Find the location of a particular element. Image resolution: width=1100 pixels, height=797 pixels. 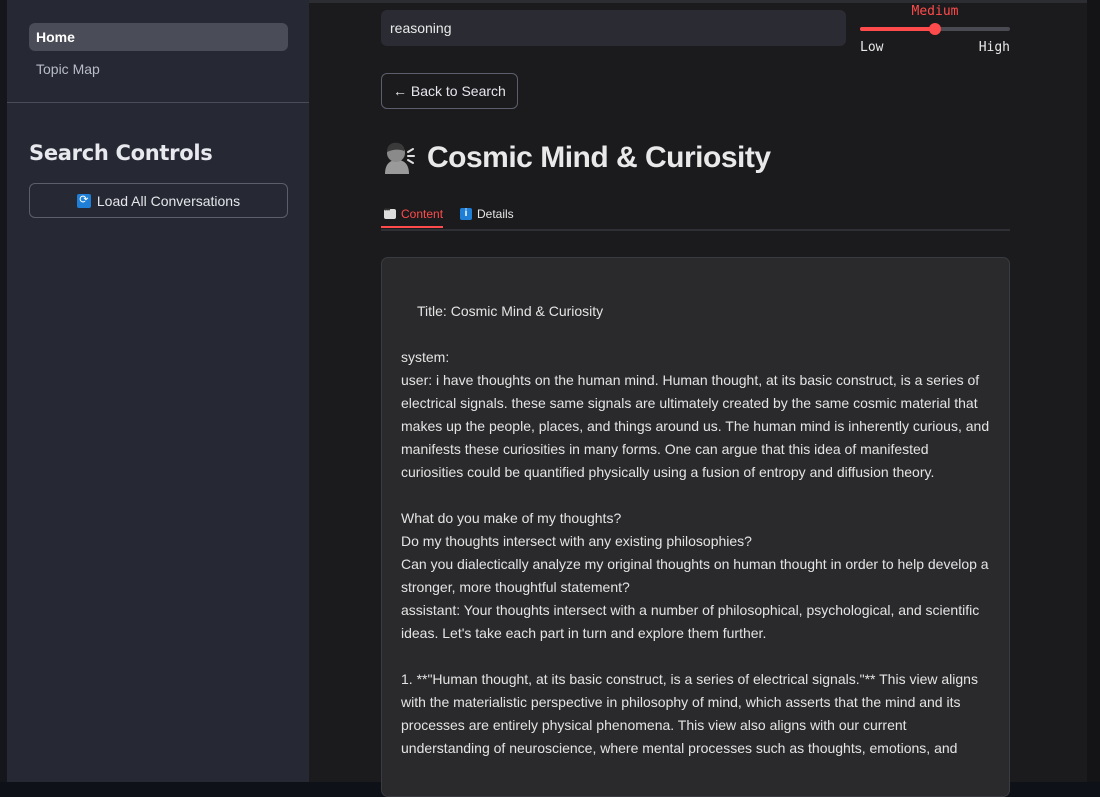

sidebar-heading: Search Controls is located at coordinates (121, 153).